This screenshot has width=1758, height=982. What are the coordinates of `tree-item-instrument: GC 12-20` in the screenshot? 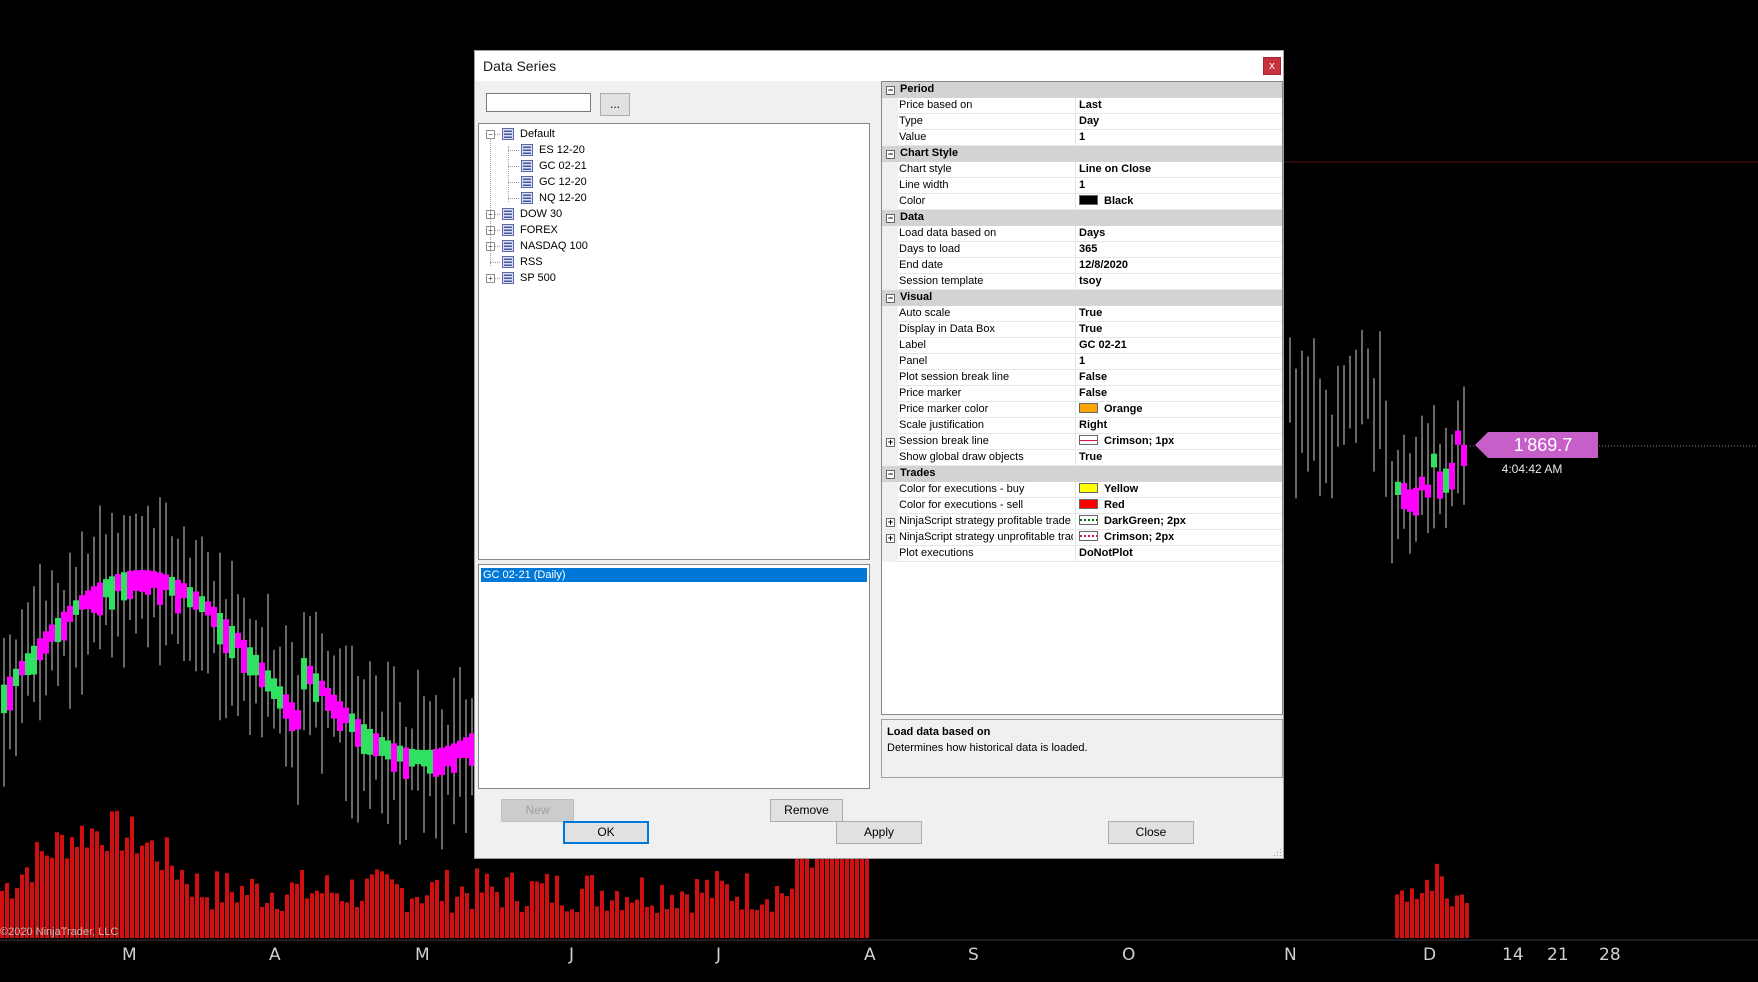 It's located at (674, 182).